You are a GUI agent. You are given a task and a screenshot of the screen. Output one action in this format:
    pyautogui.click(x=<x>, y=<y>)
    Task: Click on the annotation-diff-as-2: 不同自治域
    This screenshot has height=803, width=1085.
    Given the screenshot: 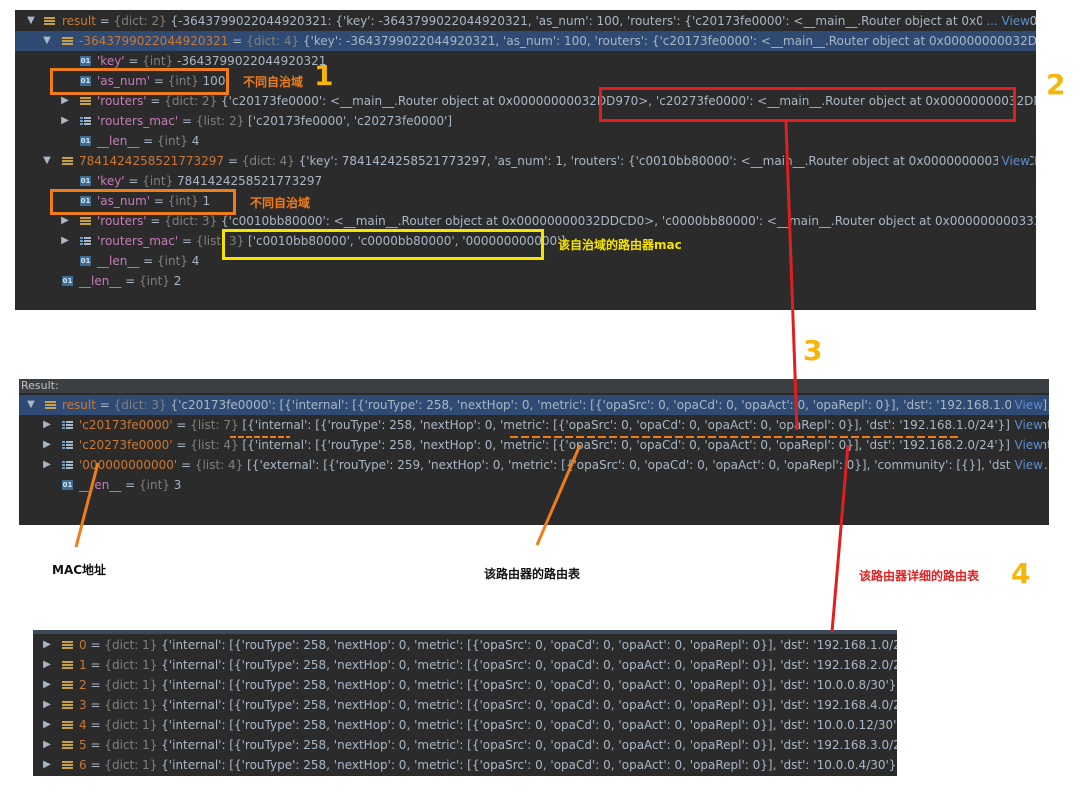 What is the action you would take?
    pyautogui.click(x=280, y=203)
    